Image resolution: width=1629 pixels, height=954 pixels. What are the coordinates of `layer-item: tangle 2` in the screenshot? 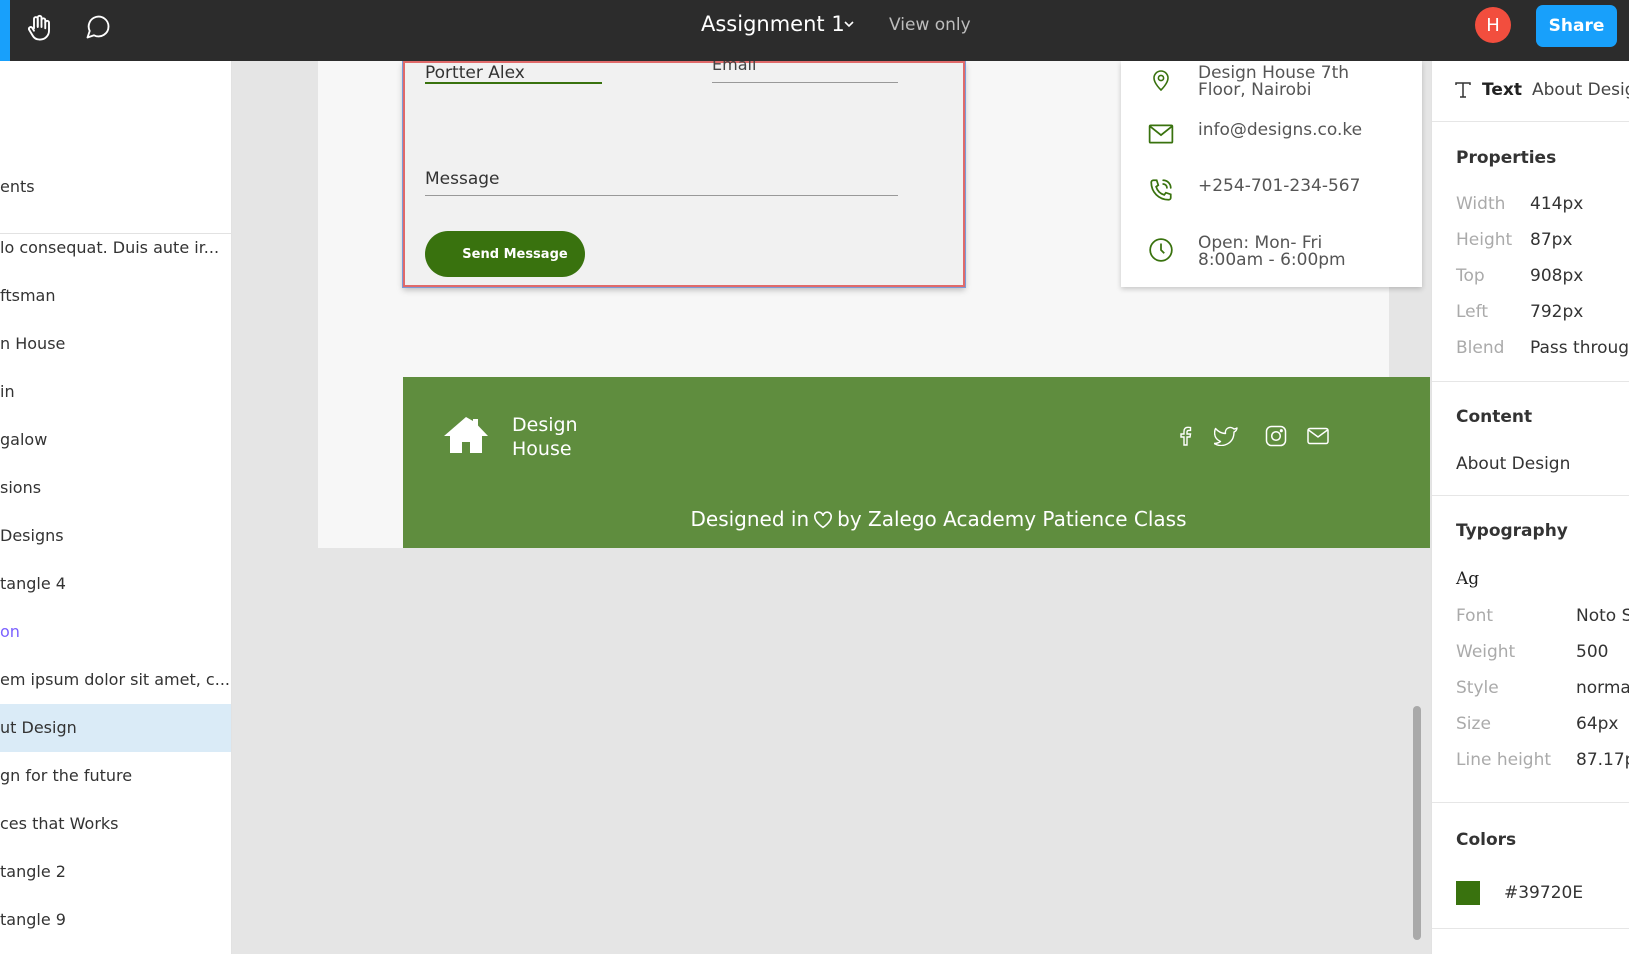 It's located at (115, 872).